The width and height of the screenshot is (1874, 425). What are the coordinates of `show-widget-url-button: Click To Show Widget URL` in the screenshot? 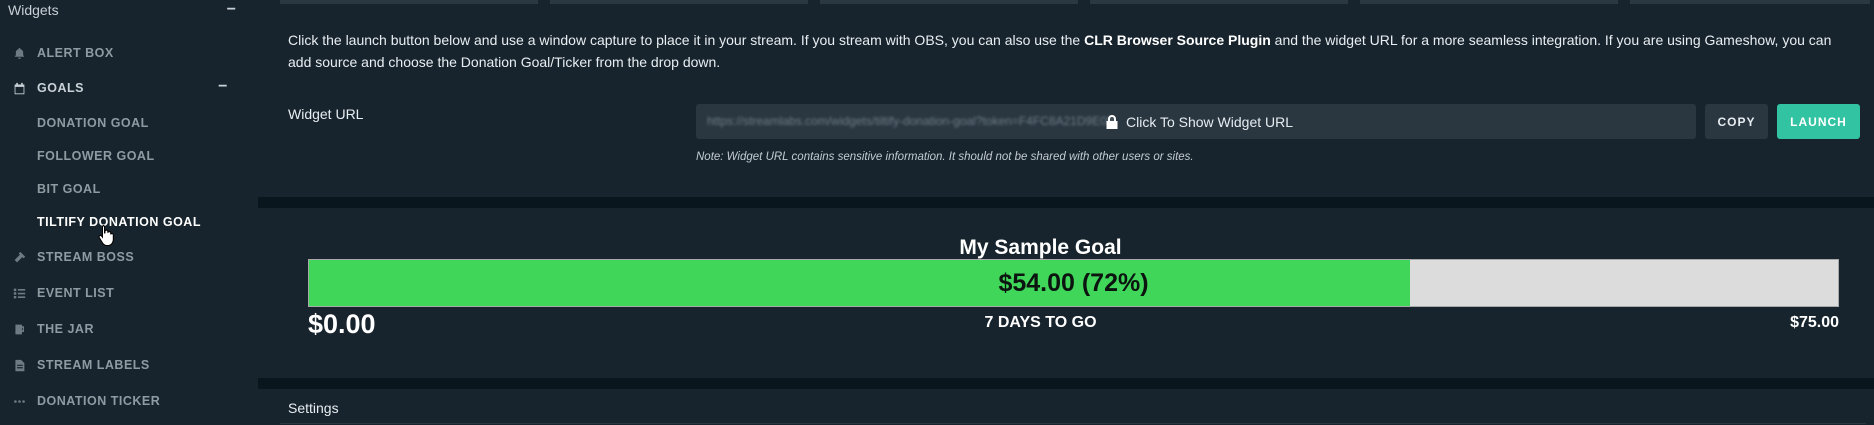 It's located at (1199, 121).